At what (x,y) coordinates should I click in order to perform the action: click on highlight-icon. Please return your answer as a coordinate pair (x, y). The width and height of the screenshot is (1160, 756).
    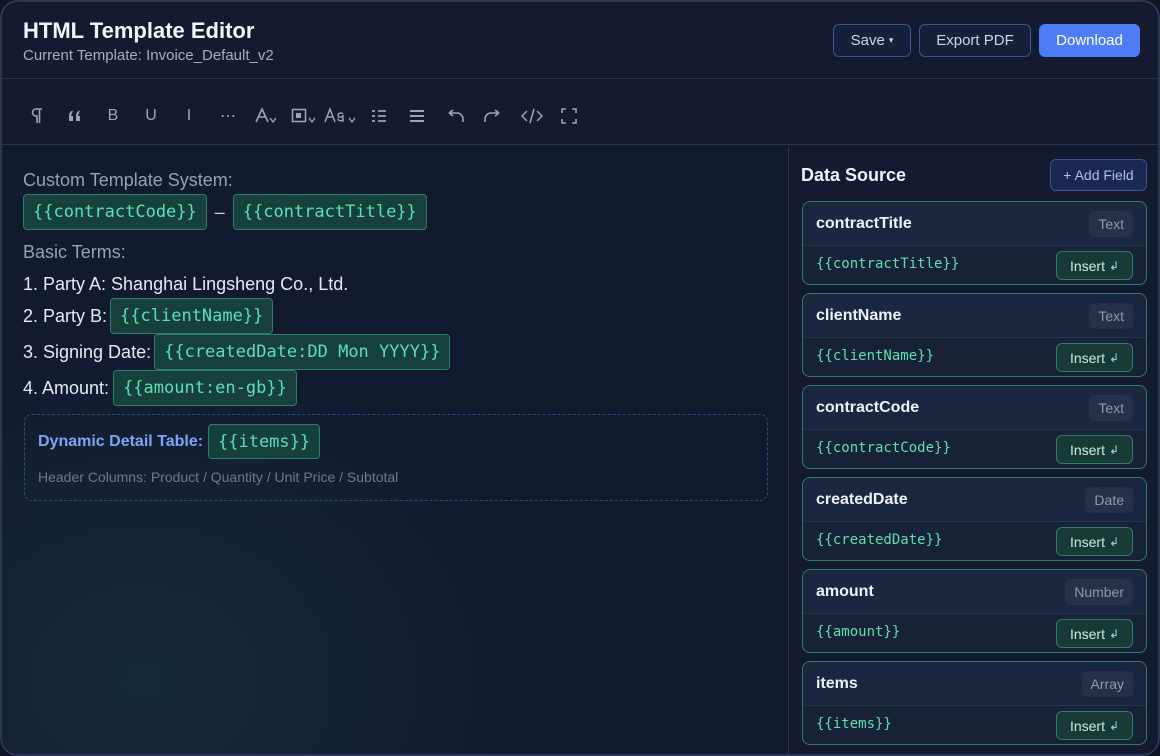
    Looking at the image, I should click on (304, 116).